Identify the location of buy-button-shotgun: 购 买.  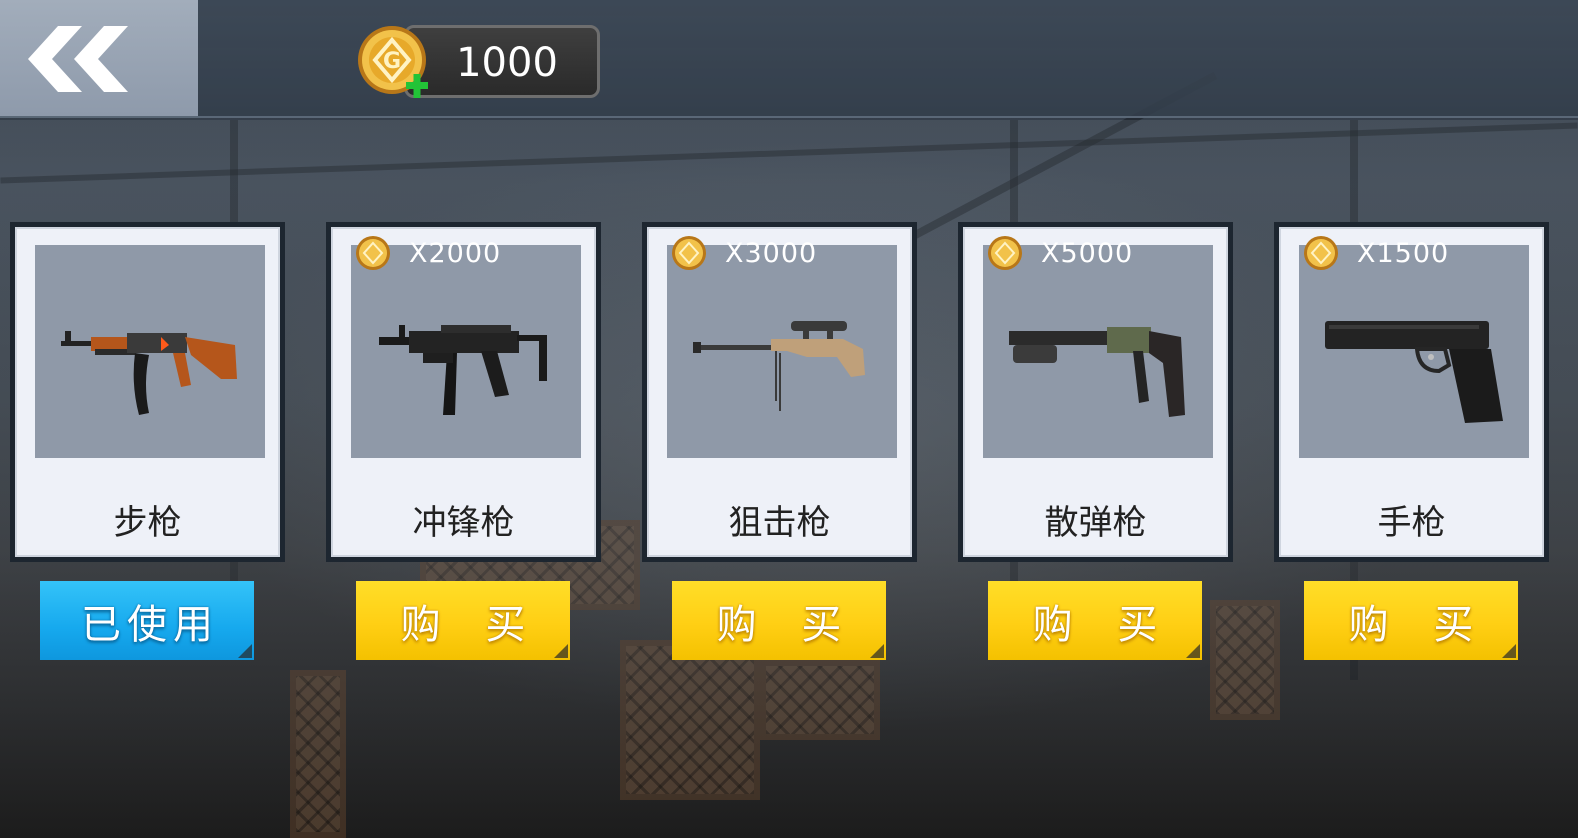
(1095, 620).